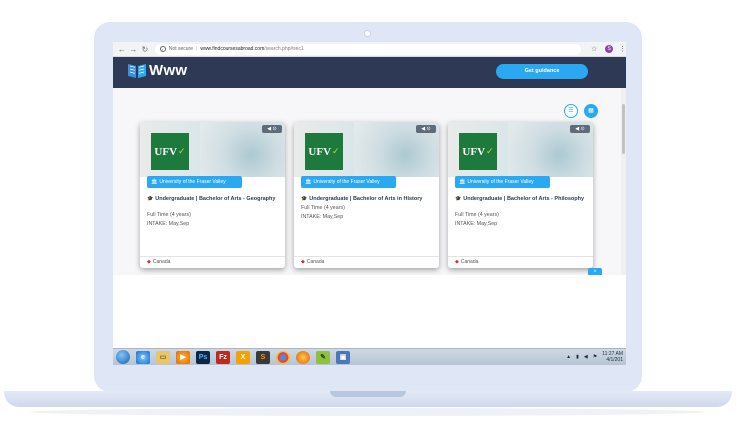 This screenshot has width=737, height=441. Describe the element at coordinates (594, 49) in the screenshot. I see `bookmark-star-icon: ☆` at that location.